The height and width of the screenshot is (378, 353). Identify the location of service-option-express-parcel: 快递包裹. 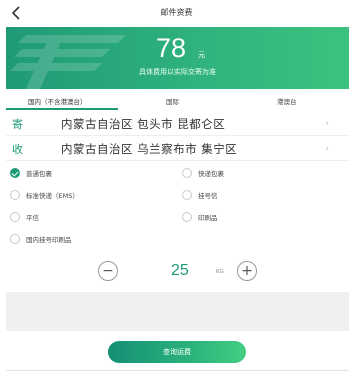
(203, 173).